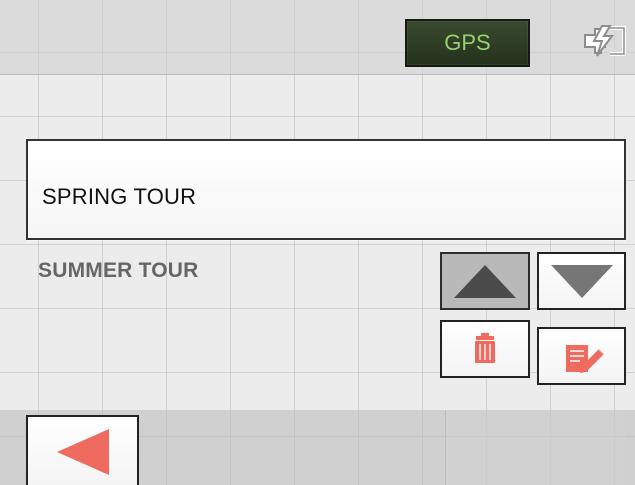 This screenshot has height=485, width=635. I want to click on route-item-summer-tour: SUMMER TOUR, so click(233, 274).